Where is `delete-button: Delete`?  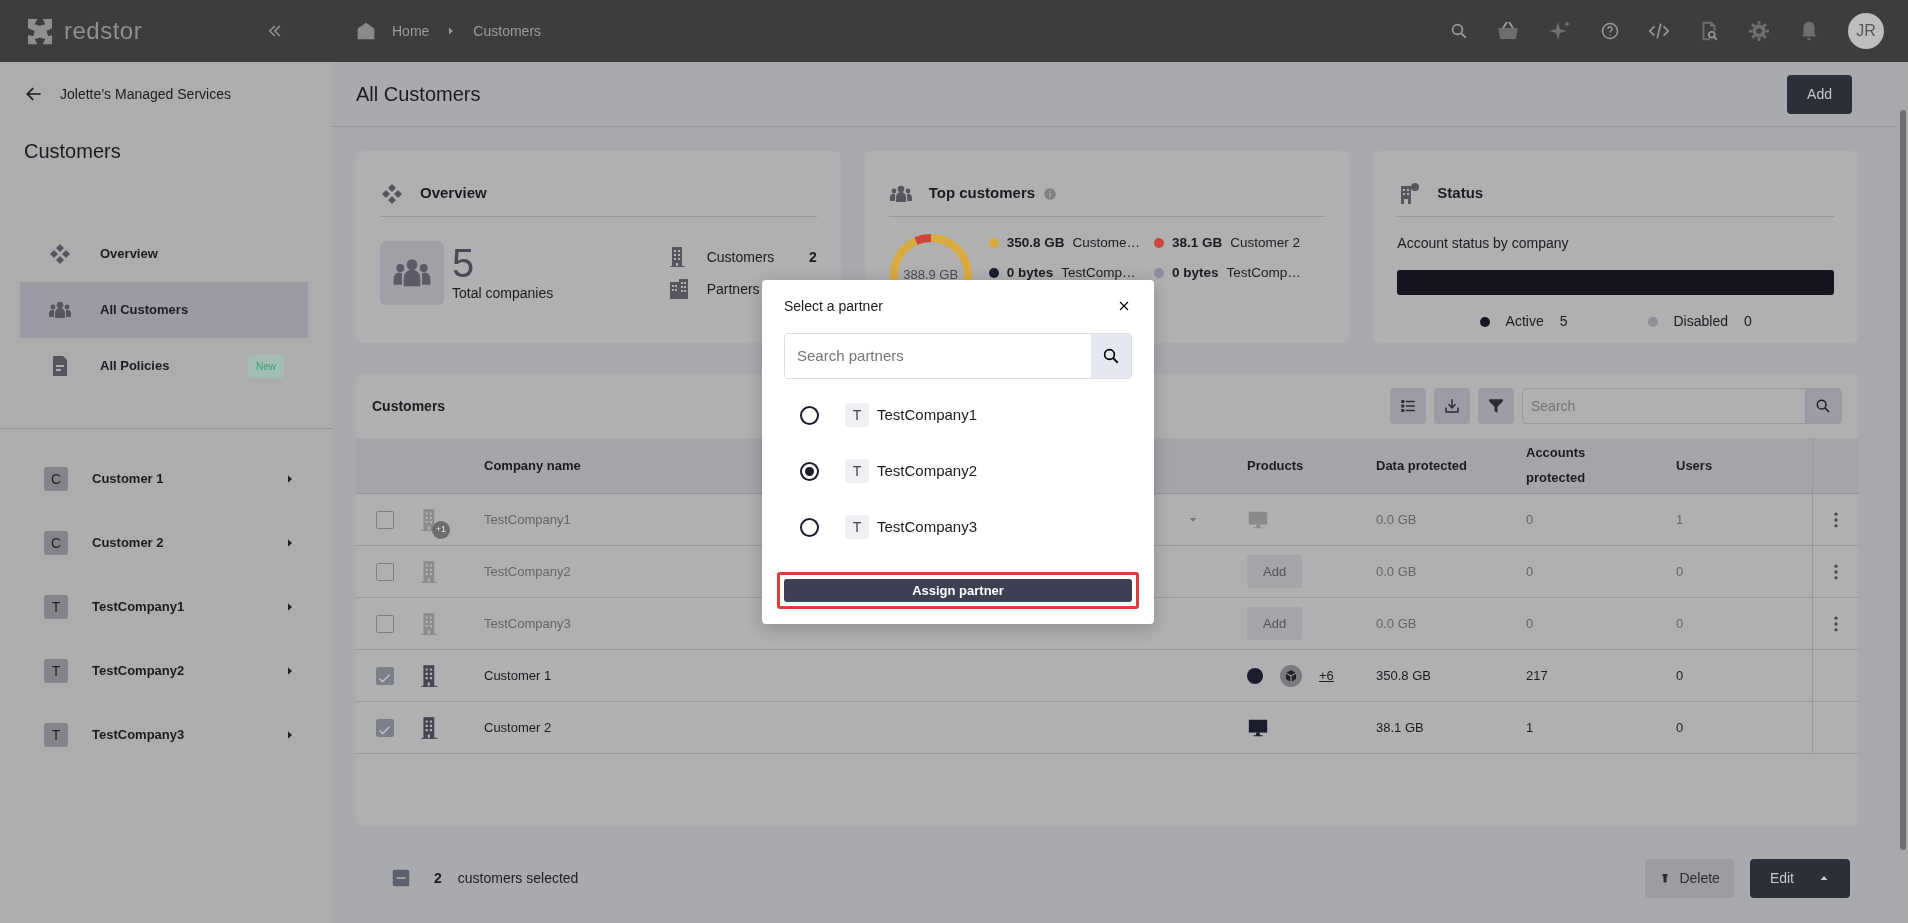 delete-button: Delete is located at coordinates (1689, 878).